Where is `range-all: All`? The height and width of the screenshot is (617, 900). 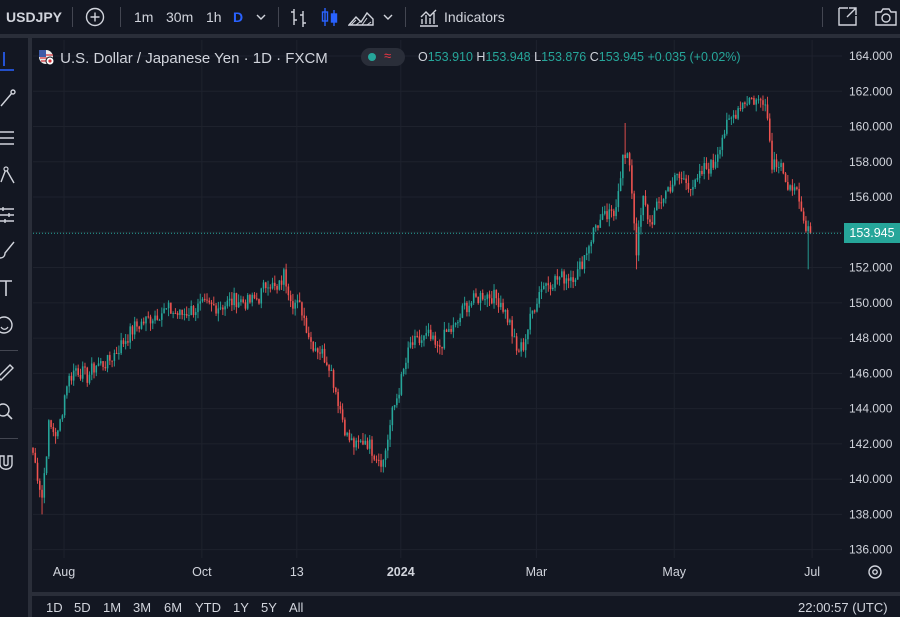 range-all: All is located at coordinates (296, 607).